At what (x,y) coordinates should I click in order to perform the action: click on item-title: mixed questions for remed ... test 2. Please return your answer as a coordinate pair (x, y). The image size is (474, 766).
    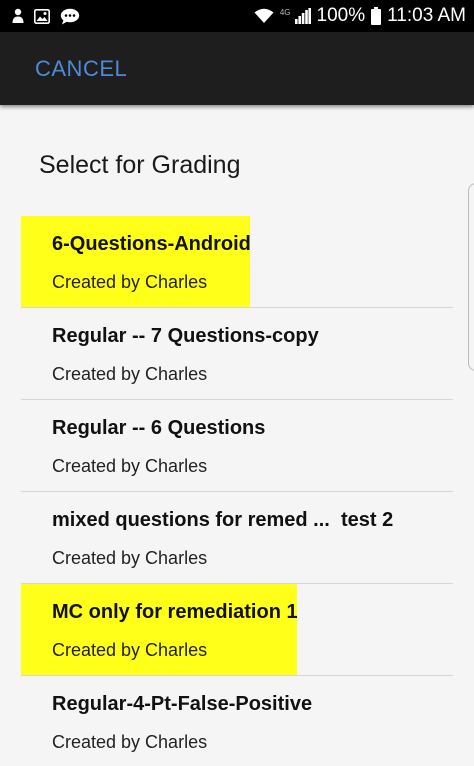
    Looking at the image, I should click on (223, 520).